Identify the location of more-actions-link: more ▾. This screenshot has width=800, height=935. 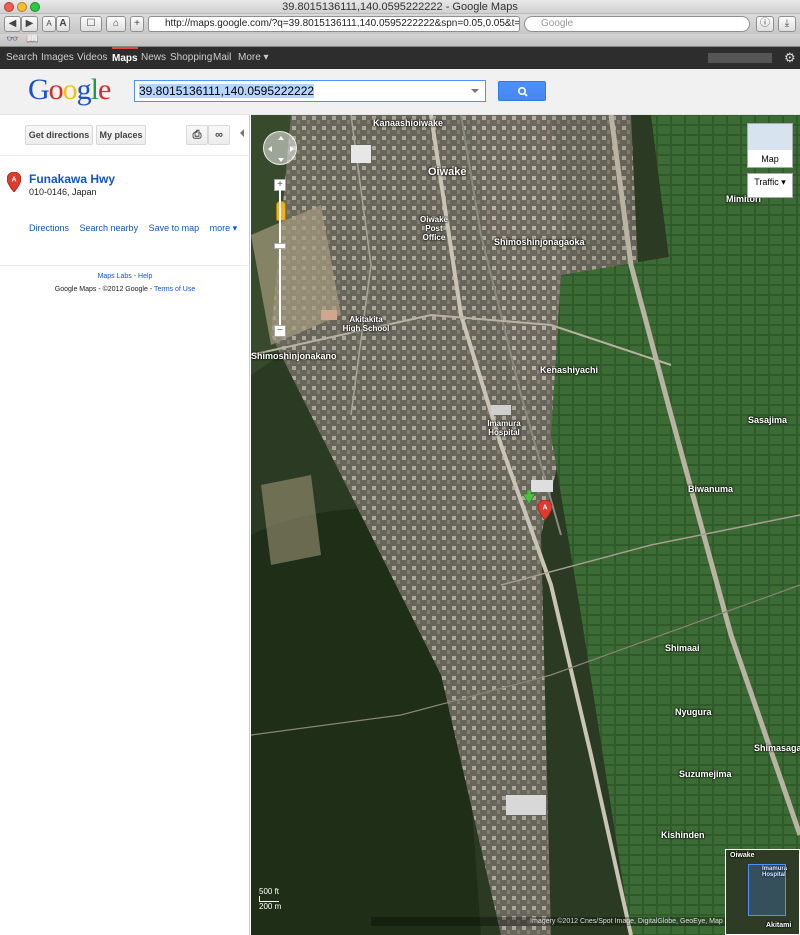
(224, 228).